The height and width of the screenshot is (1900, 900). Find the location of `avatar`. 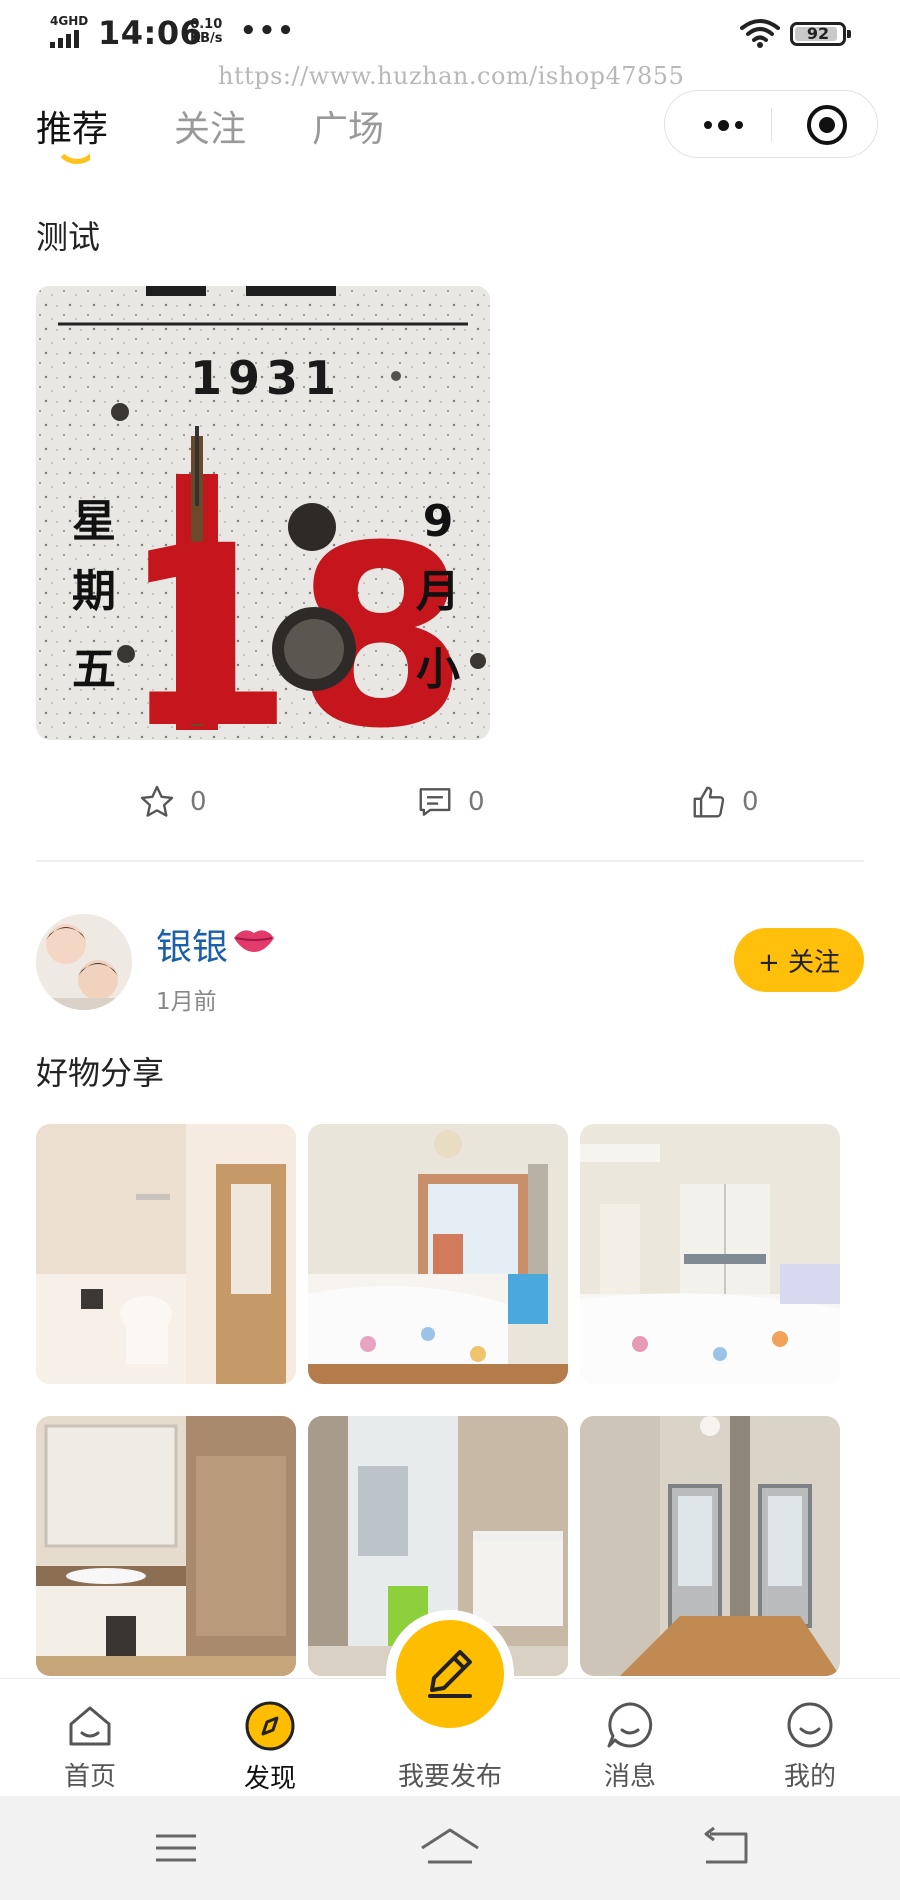

avatar is located at coordinates (84, 962).